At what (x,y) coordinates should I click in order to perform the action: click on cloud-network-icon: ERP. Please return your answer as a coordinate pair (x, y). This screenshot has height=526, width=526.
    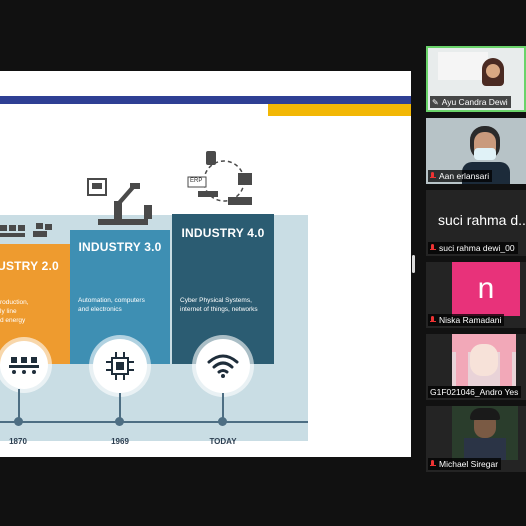
    Looking at the image, I should click on (223, 182).